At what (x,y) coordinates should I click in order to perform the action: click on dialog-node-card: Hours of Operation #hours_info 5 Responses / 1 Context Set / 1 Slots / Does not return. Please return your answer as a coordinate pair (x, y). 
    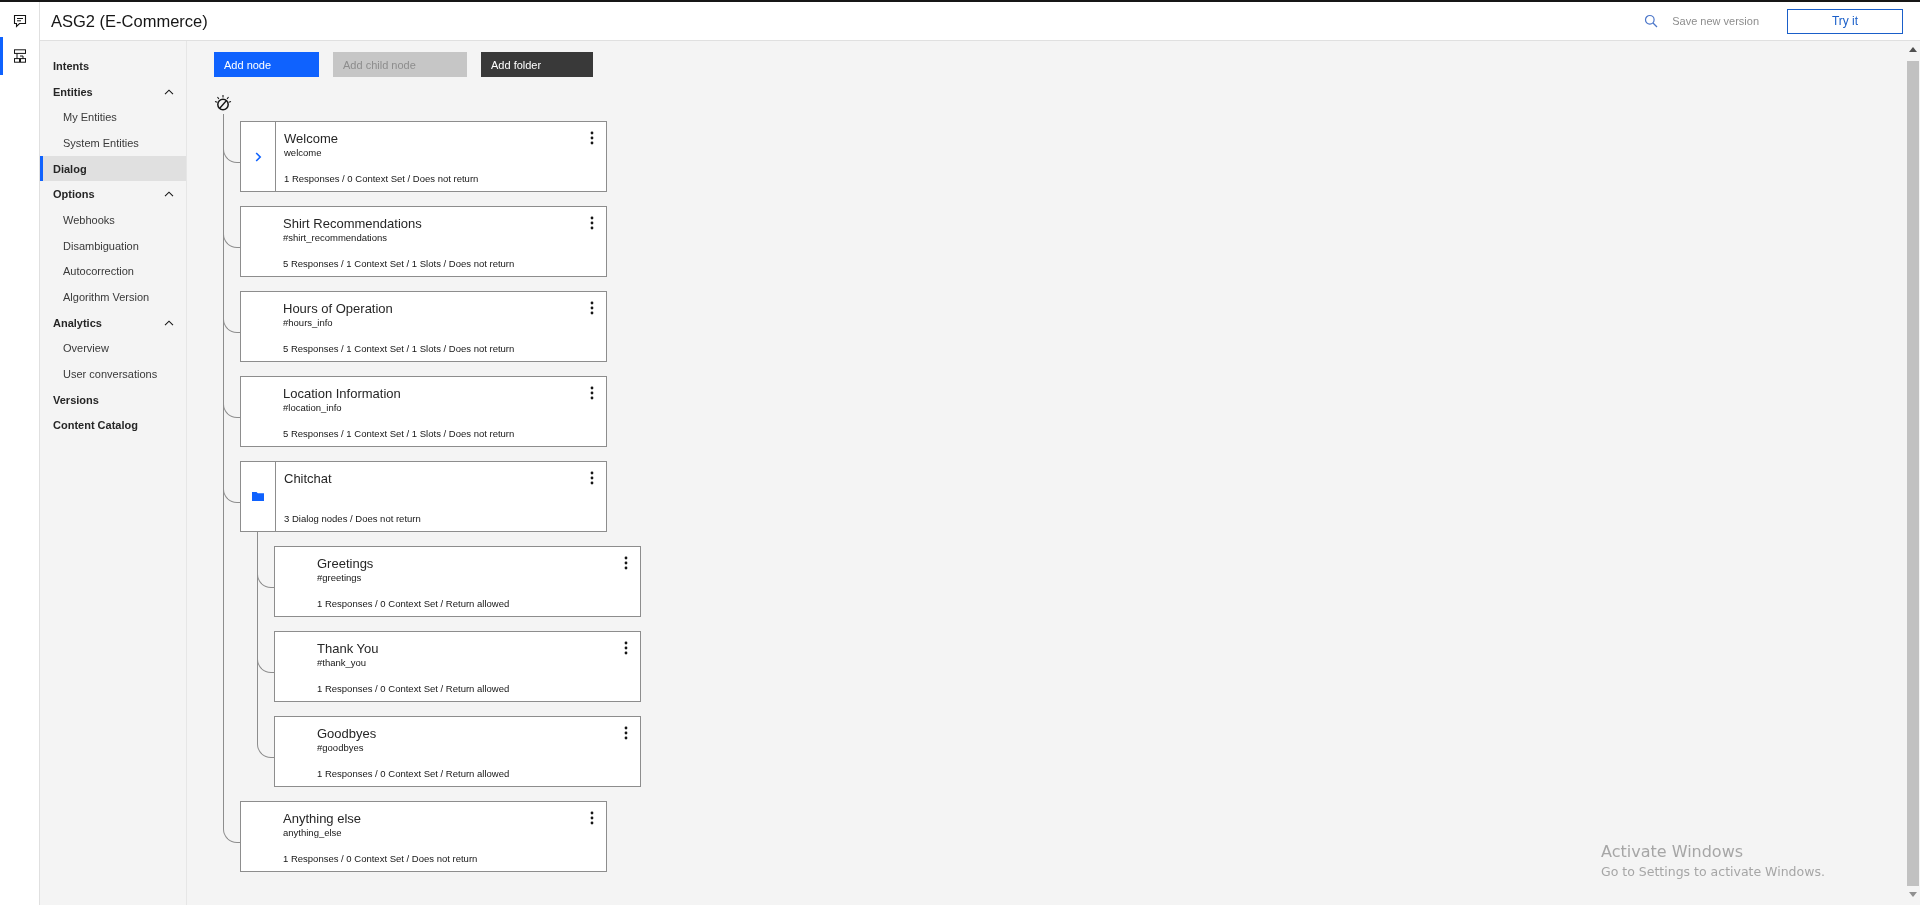
    Looking at the image, I should click on (423, 326).